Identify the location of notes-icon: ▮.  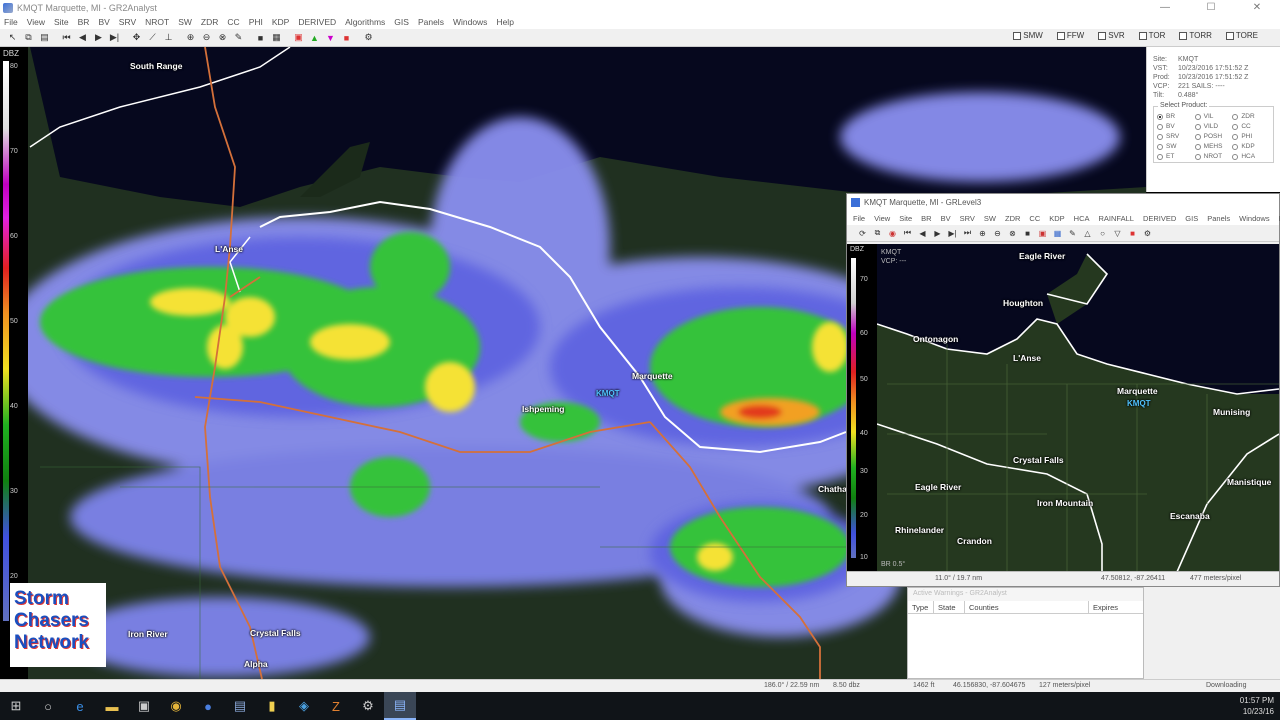
(272, 706).